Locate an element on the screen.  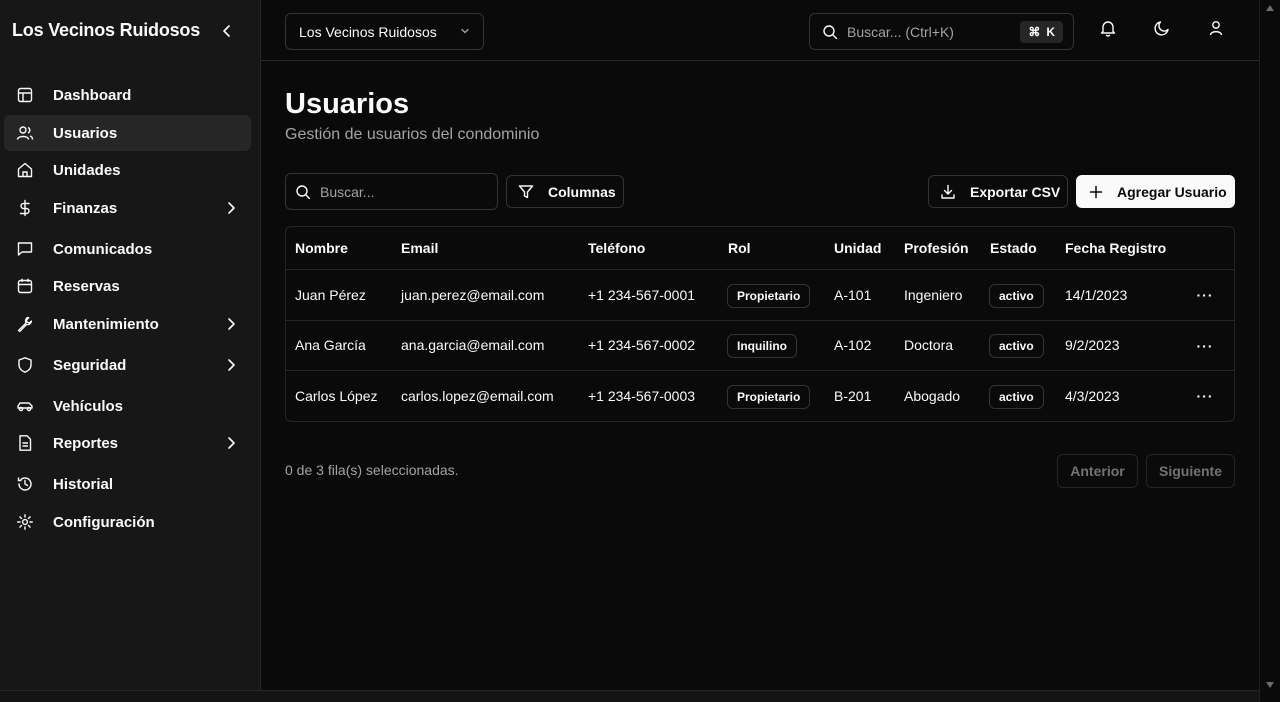
sidebar-item-vehiculos: Vehículos is located at coordinates (127, 406).